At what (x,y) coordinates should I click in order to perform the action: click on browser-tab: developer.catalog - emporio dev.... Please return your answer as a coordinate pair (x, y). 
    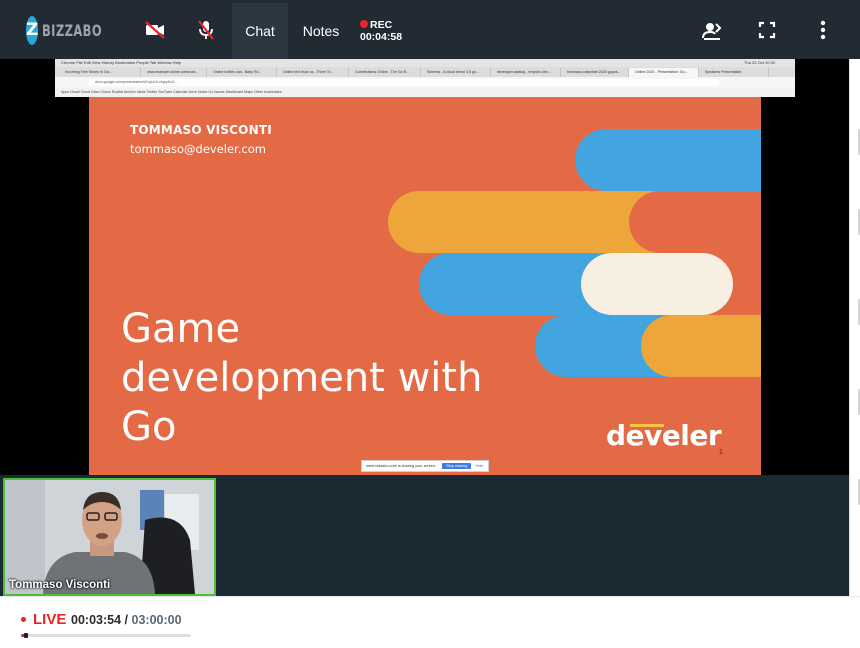
    Looking at the image, I should click on (526, 72).